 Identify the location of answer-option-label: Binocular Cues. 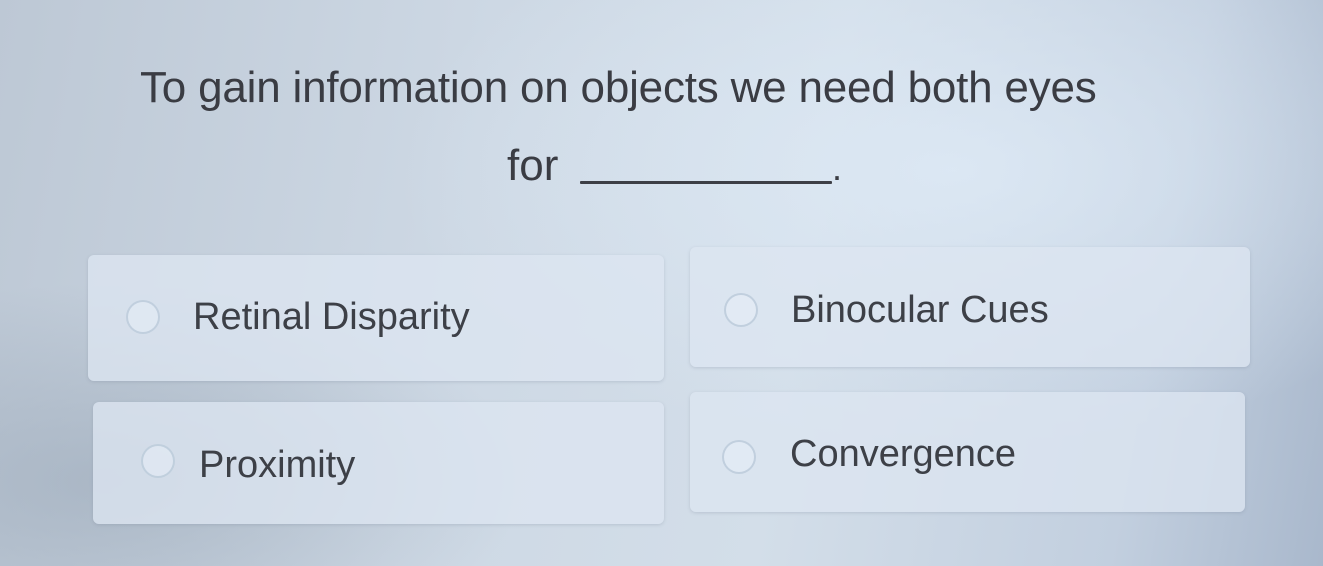
(920, 310).